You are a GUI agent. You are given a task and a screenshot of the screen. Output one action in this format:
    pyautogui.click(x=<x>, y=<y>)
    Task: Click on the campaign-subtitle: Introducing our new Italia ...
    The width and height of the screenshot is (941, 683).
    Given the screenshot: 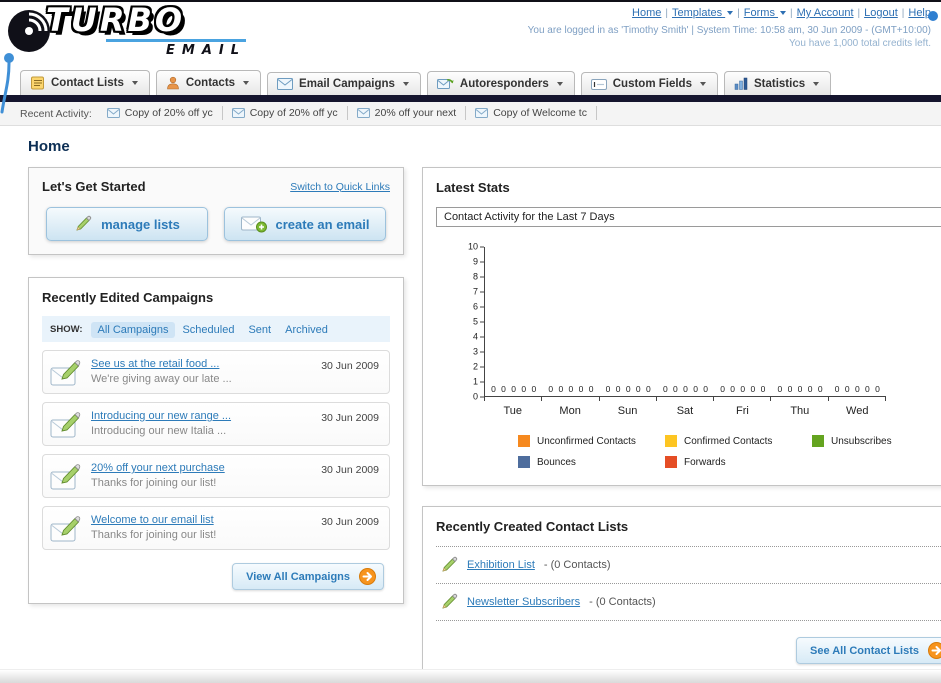 What is the action you would take?
    pyautogui.click(x=159, y=431)
    